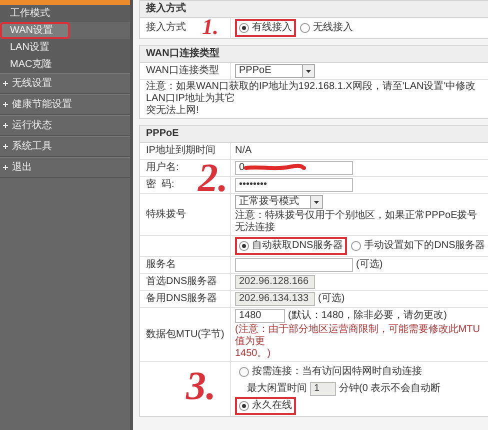  Describe the element at coordinates (166, 214) in the screenshot. I see `field-label: 特殊拨号` at that location.